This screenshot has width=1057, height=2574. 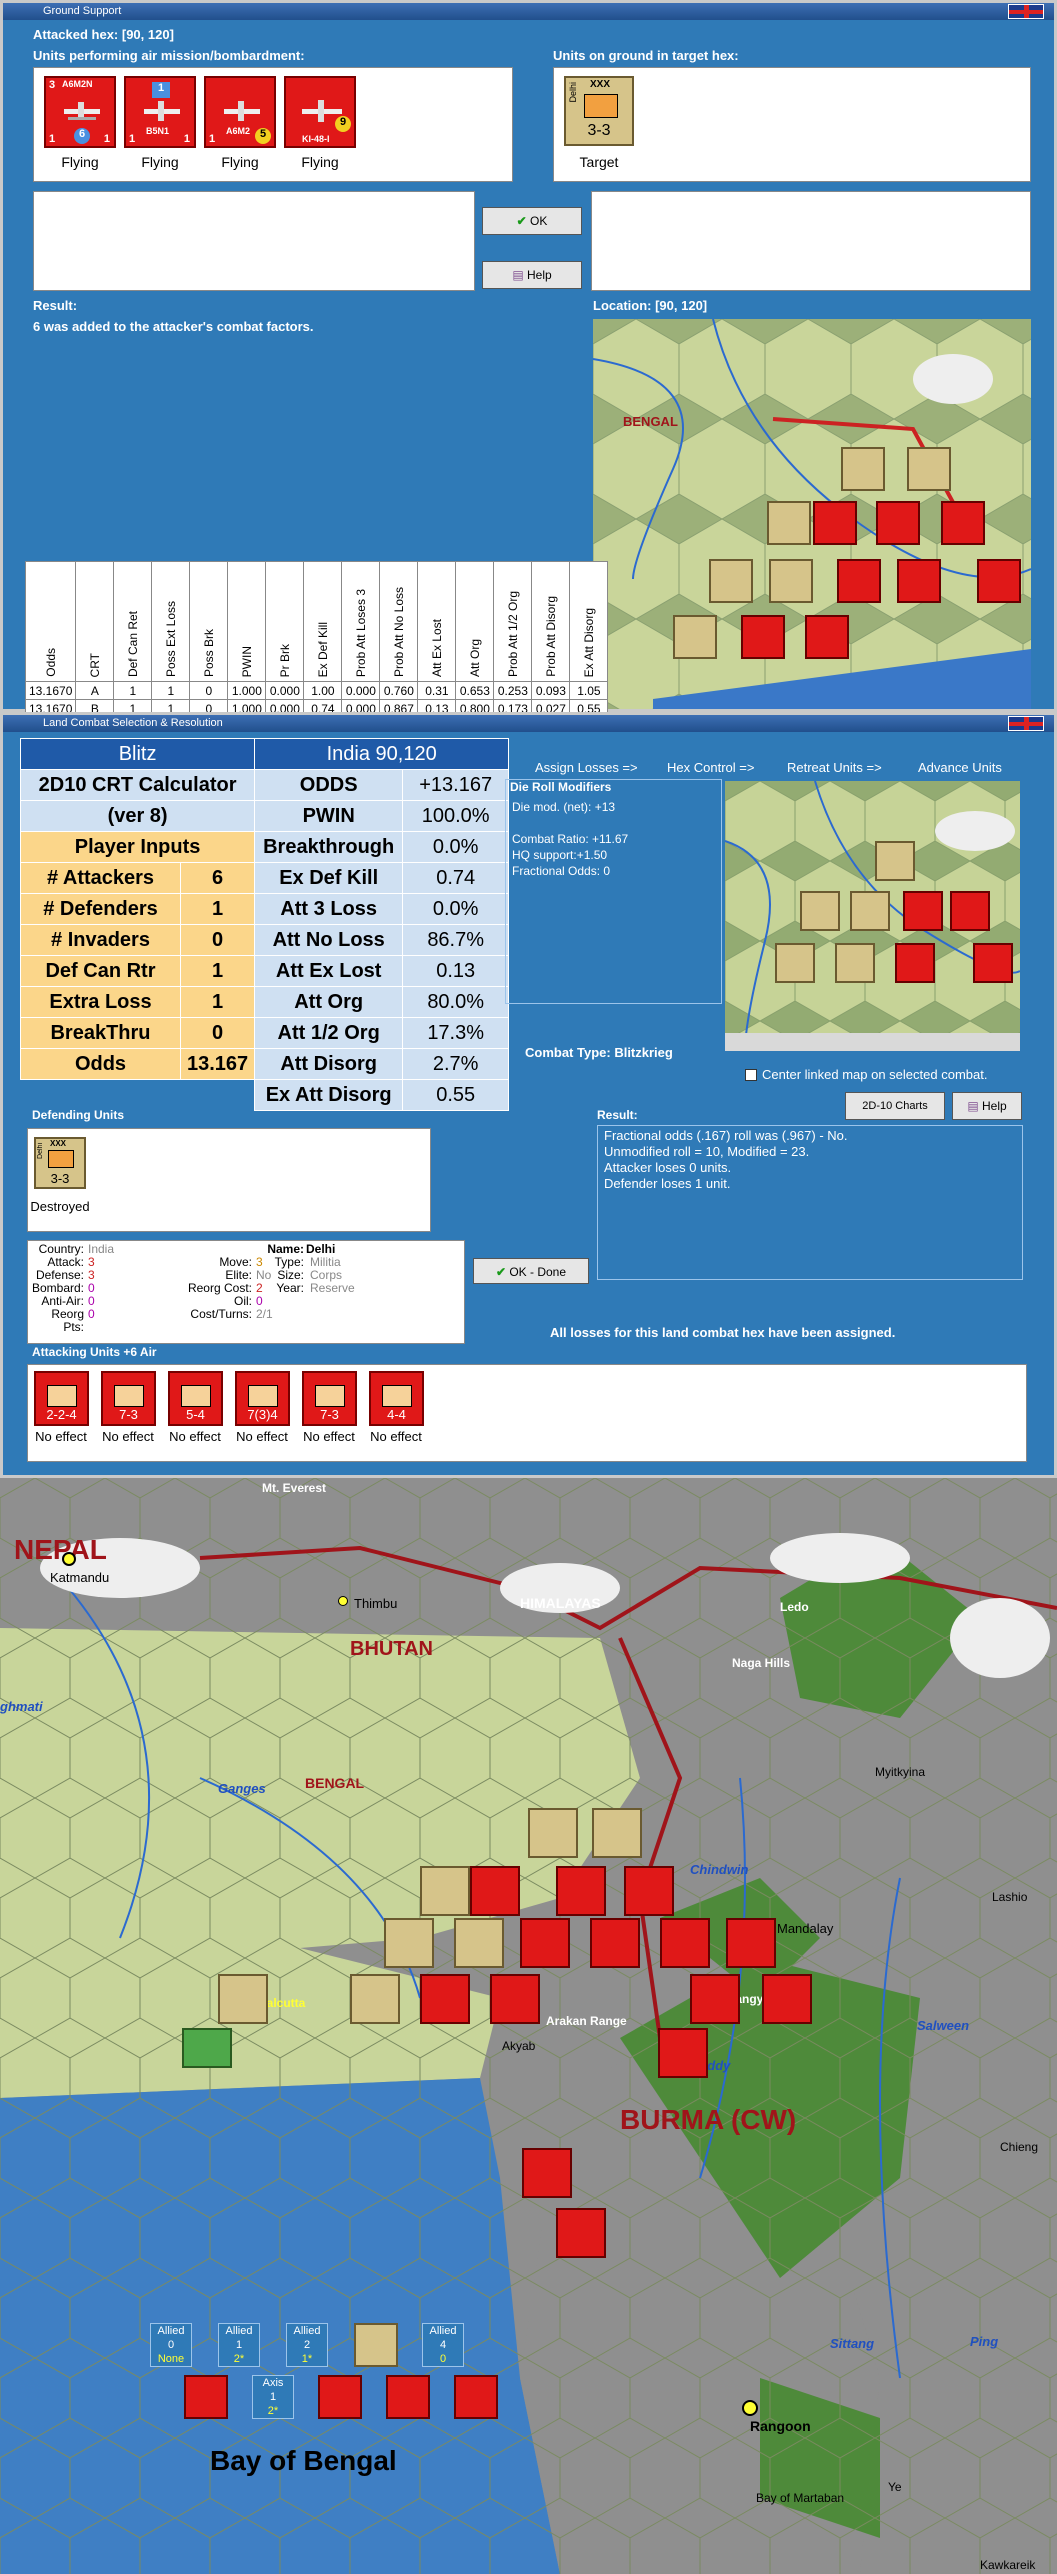 I want to click on defending-units-panel: XXX Delhi 3-3 Destroyed, so click(x=229, y=1180).